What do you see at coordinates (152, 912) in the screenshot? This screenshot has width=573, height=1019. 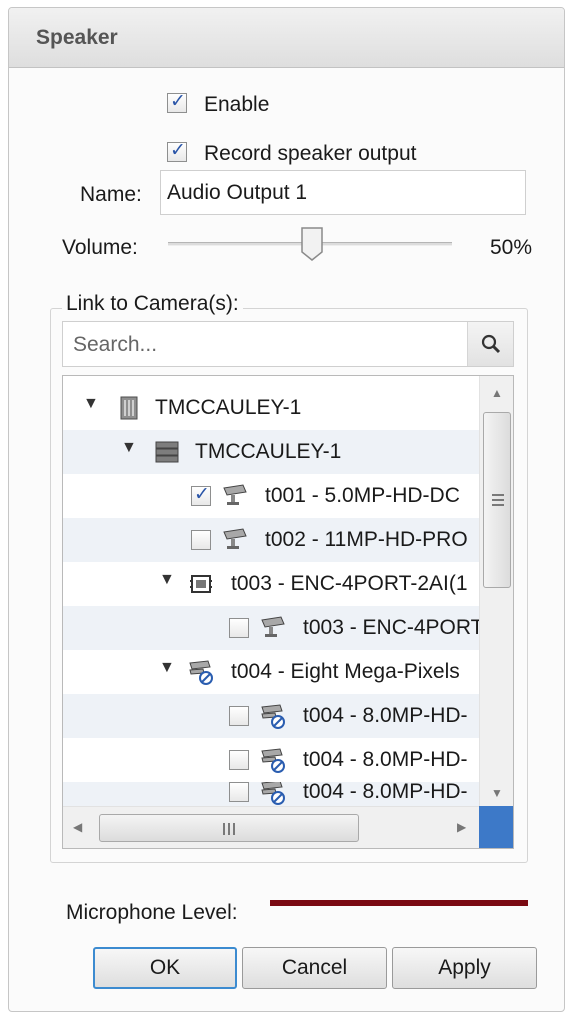 I see `microphone-level-label: Microphone Level:` at bounding box center [152, 912].